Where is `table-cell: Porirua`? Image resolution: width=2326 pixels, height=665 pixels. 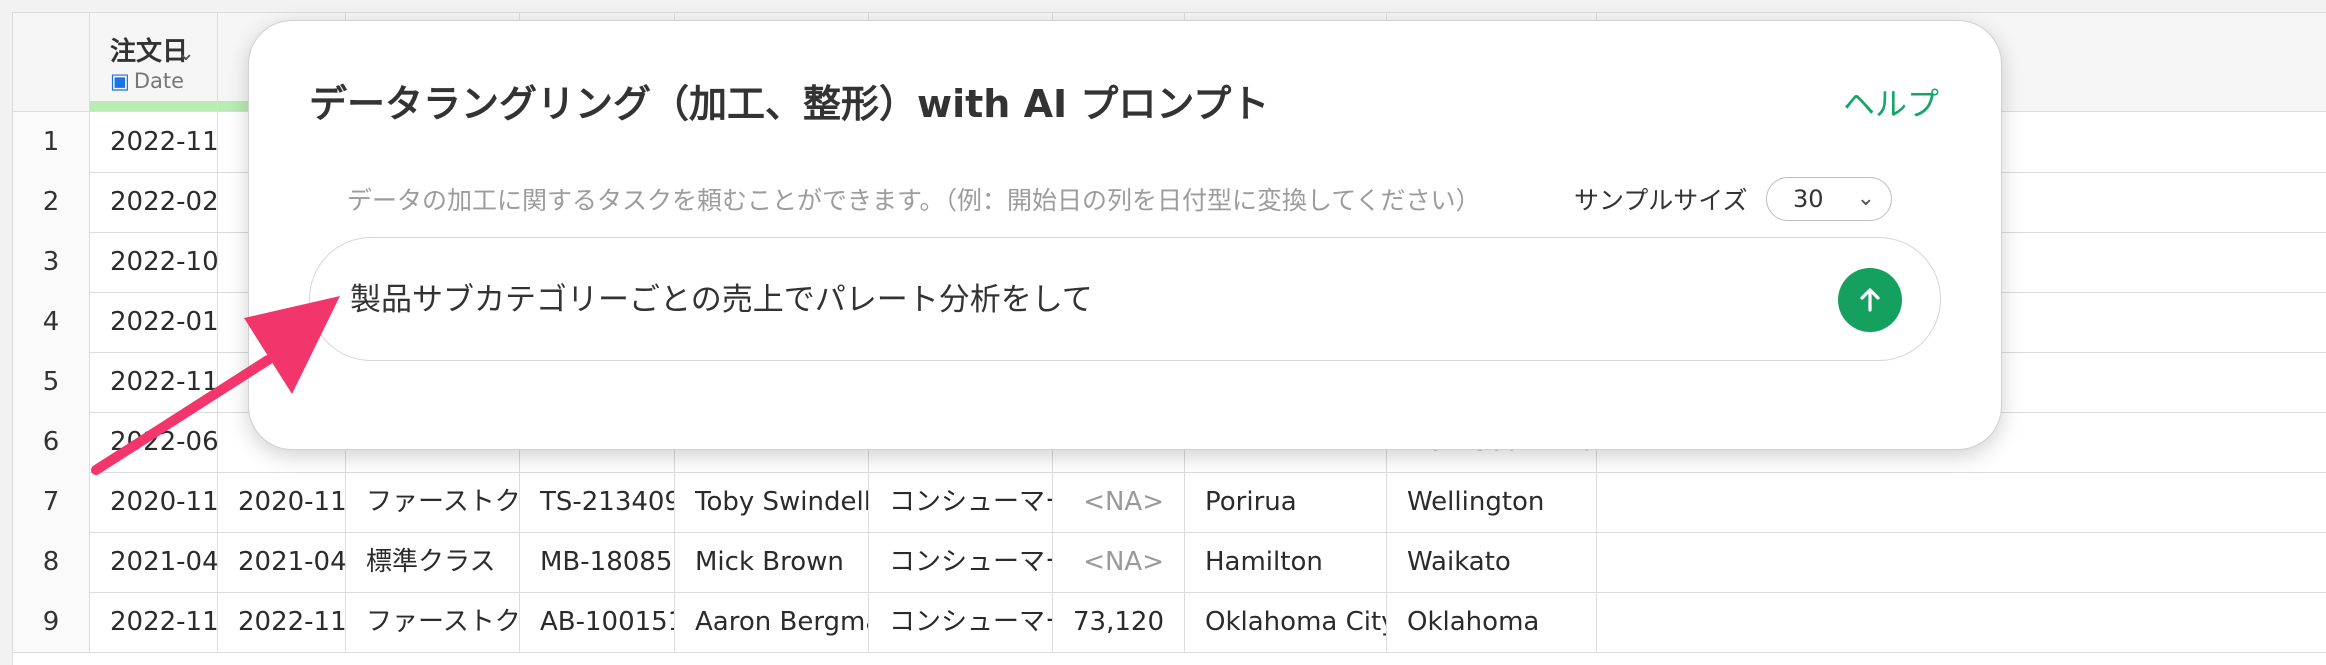
table-cell: Porirua is located at coordinates (1286, 502).